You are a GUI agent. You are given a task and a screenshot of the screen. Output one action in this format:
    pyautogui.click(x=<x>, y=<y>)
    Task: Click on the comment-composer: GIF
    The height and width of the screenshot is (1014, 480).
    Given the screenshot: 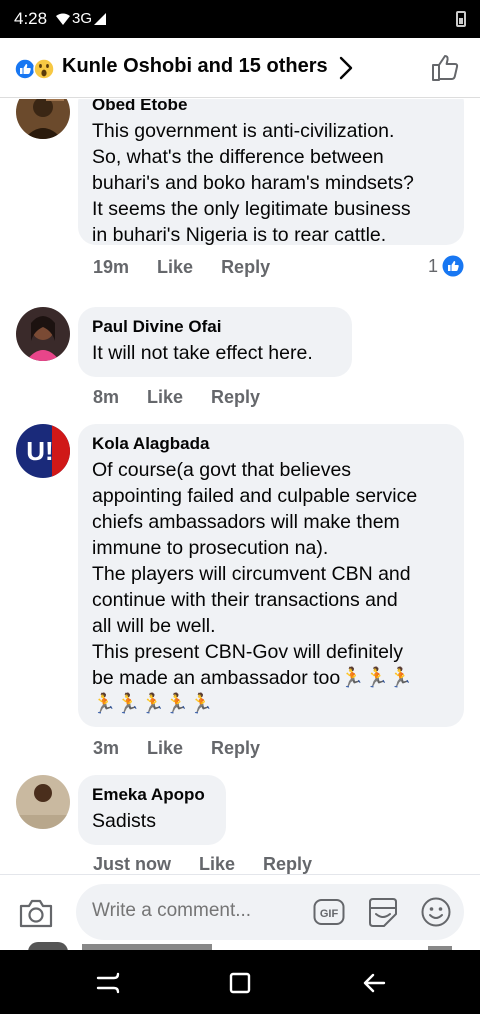 What is the action you would take?
    pyautogui.click(x=240, y=912)
    